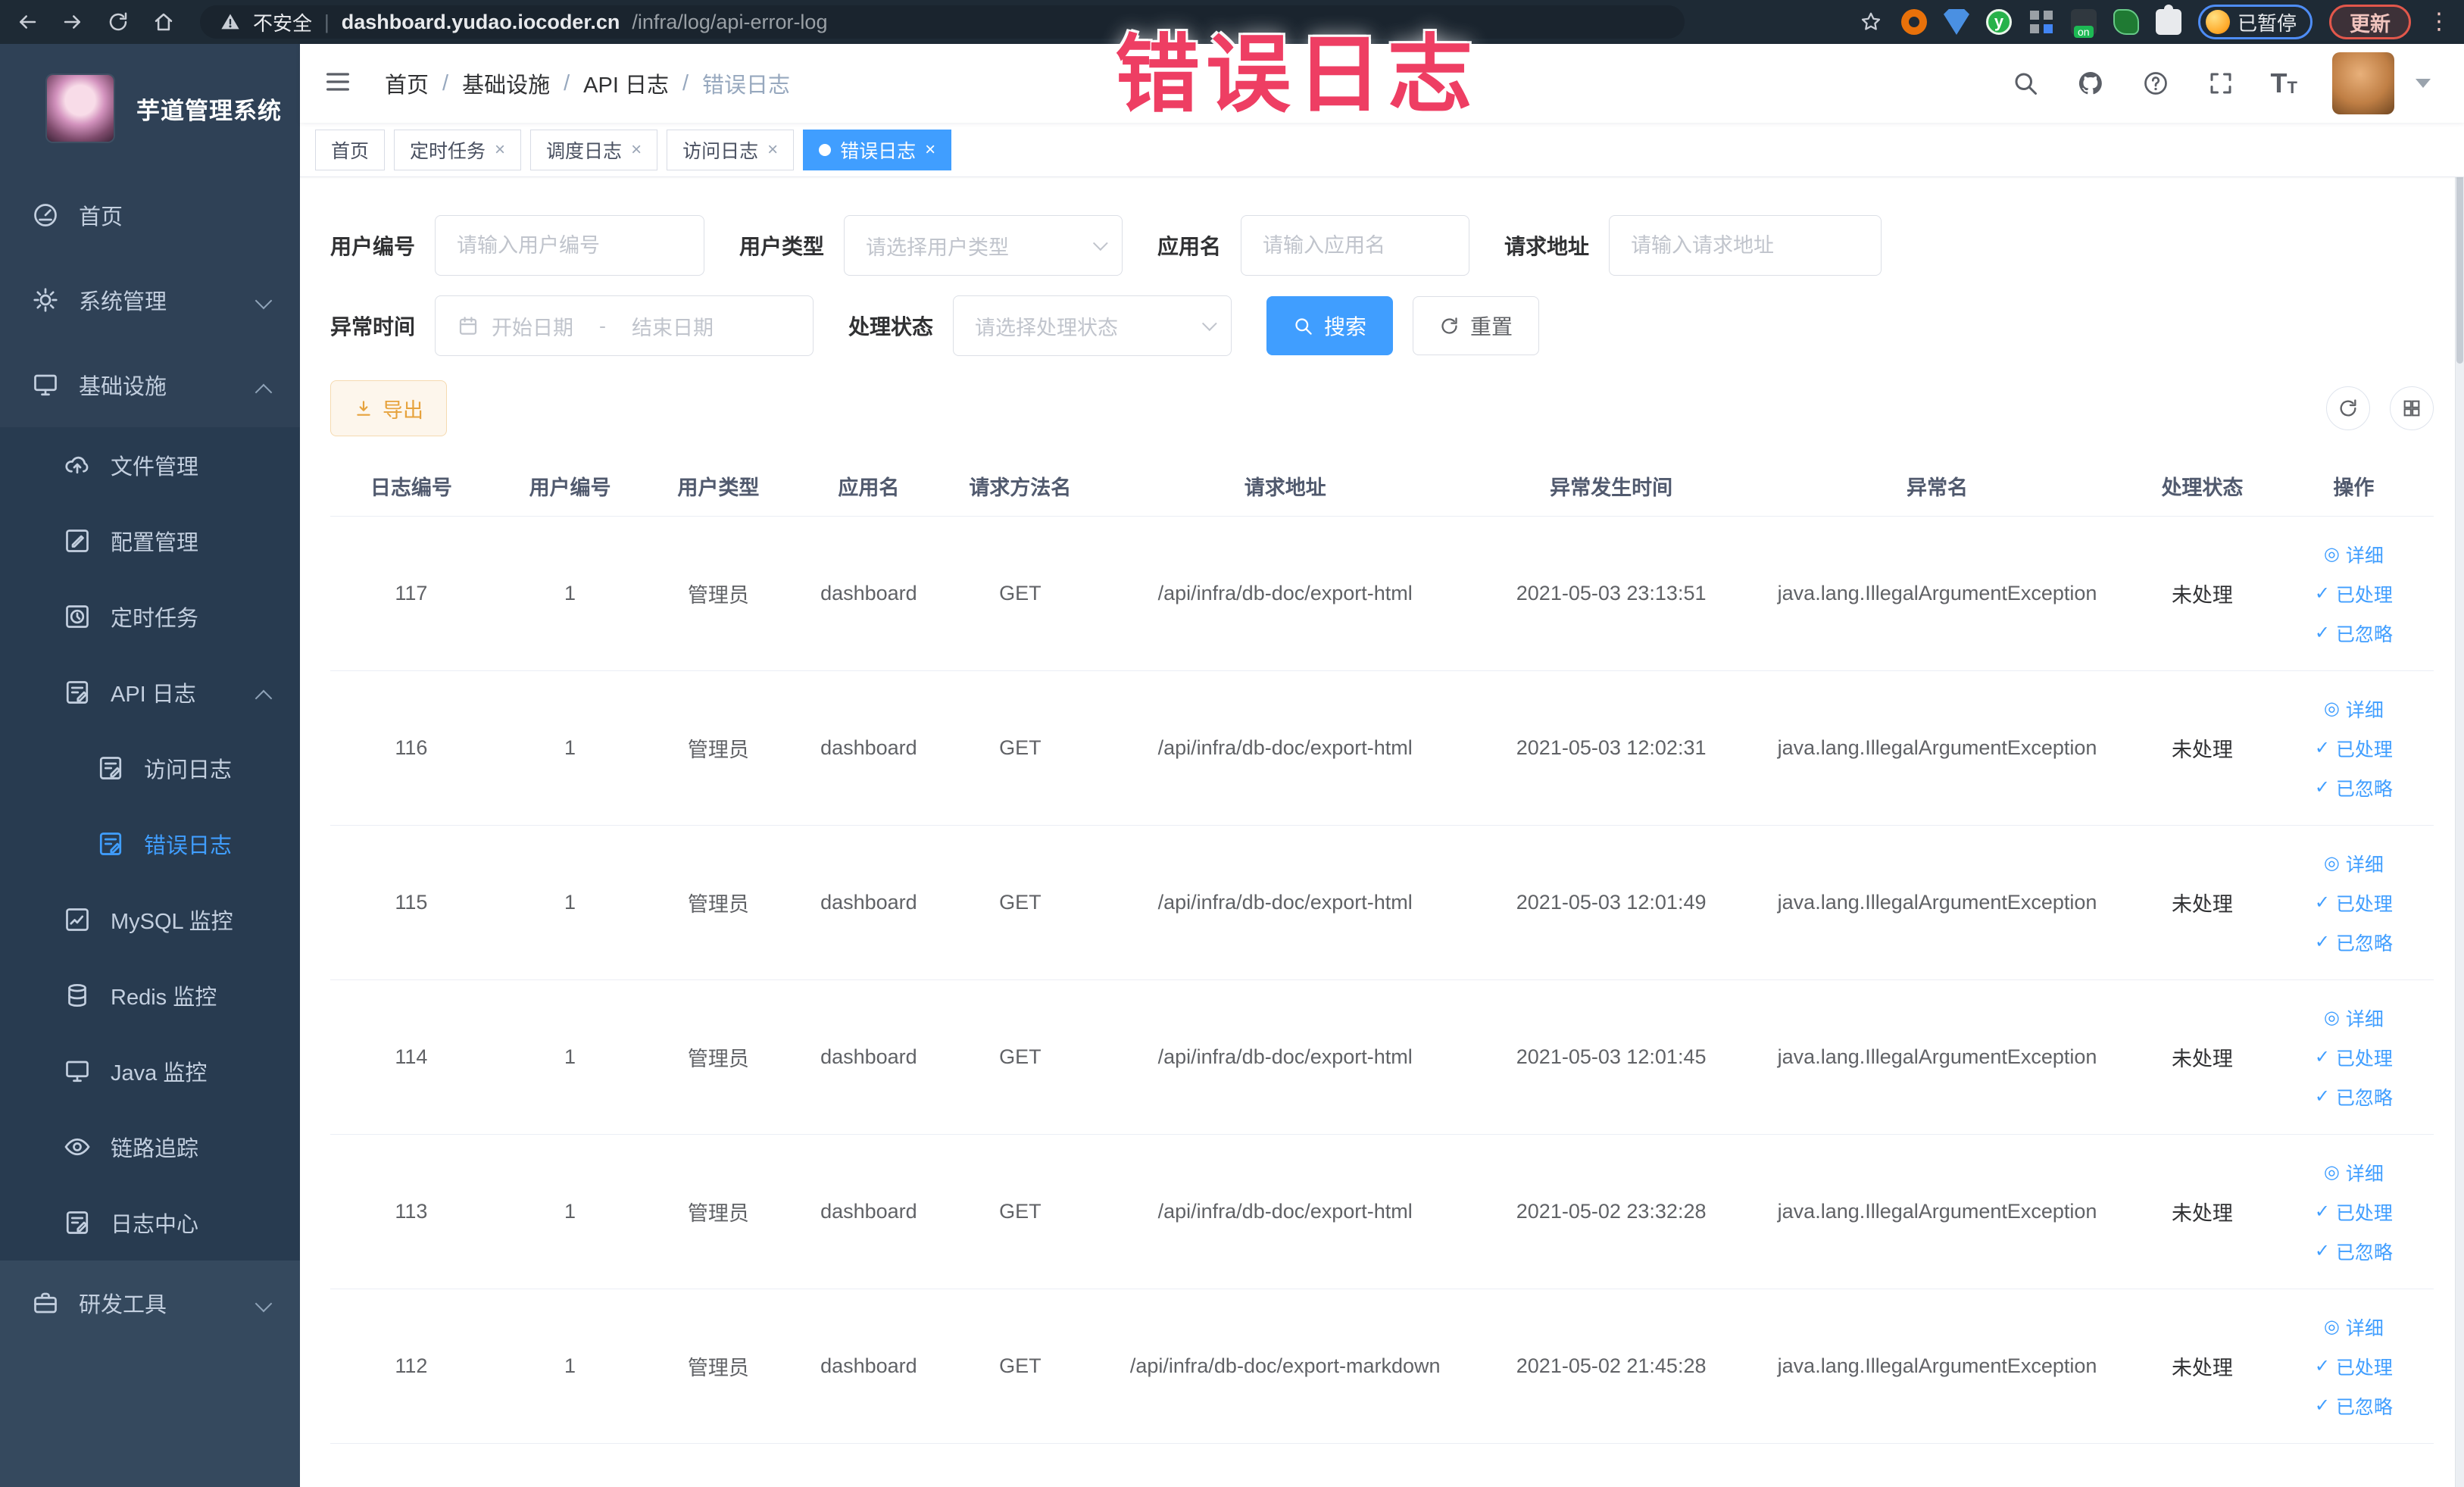 Image resolution: width=2464 pixels, height=1487 pixels. Describe the element at coordinates (1956, 22) in the screenshot. I see `extension-shield-icon` at that location.